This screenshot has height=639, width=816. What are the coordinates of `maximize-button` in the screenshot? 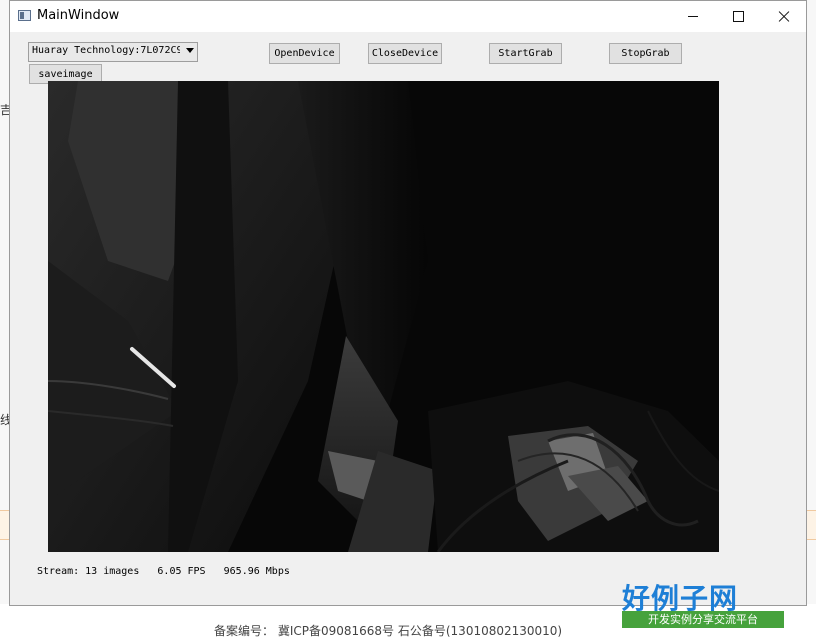 It's located at (738, 16).